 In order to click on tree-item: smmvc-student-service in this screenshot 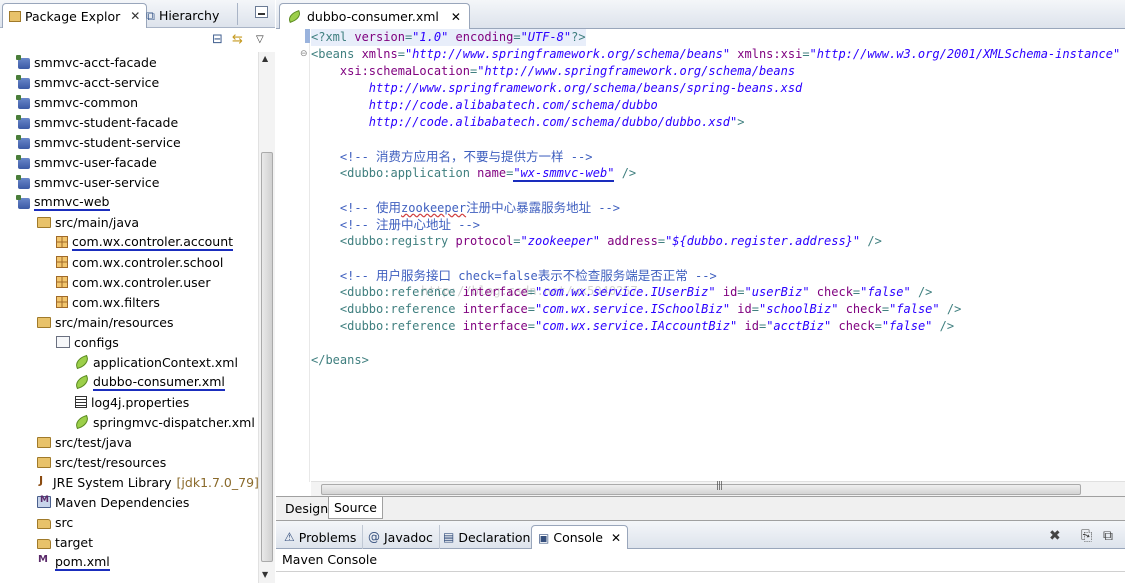, I will do `click(98, 142)`.